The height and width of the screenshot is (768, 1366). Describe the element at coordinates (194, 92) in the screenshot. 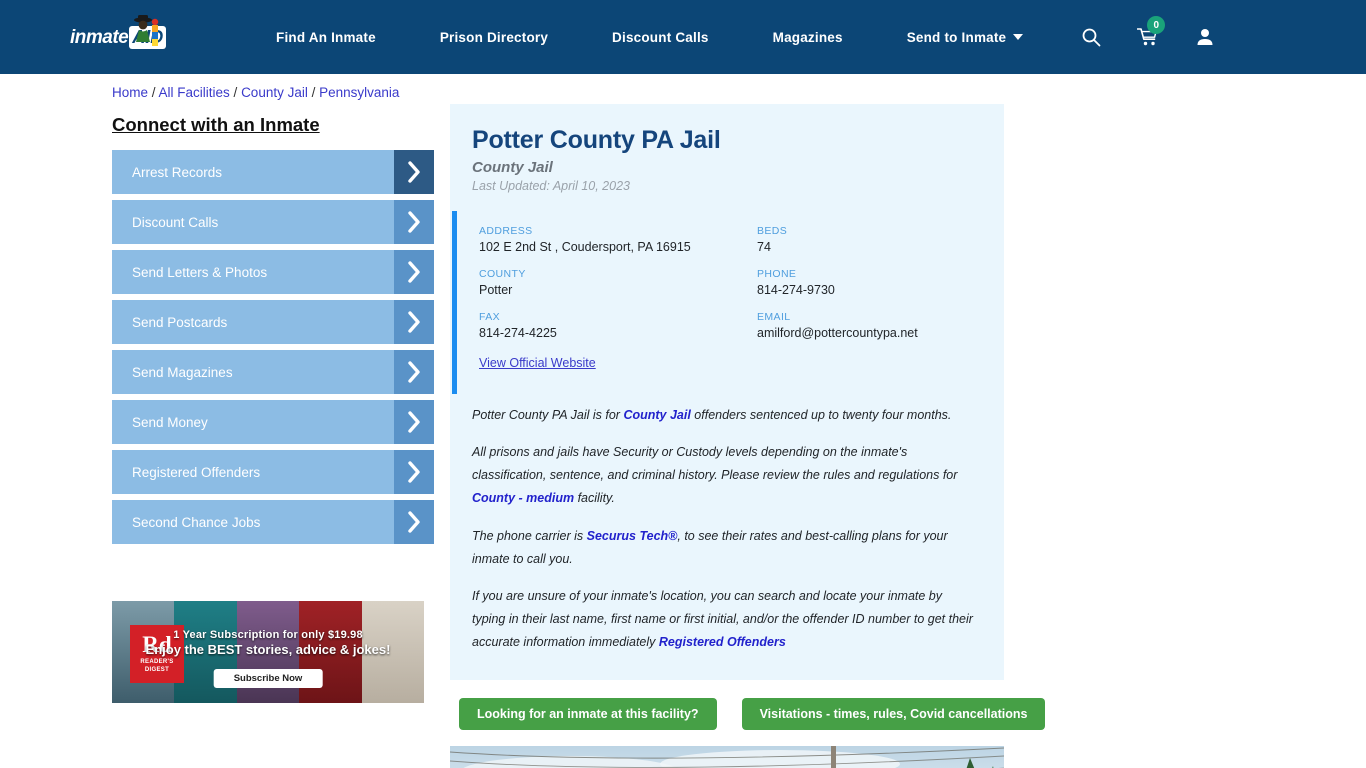

I see `breadcrumb-all-facilities: All Facilities` at that location.